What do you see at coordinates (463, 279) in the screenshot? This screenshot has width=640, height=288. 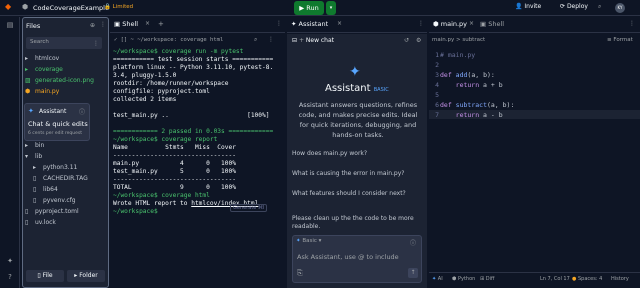 I see `language-status: ⬢ Python` at bounding box center [463, 279].